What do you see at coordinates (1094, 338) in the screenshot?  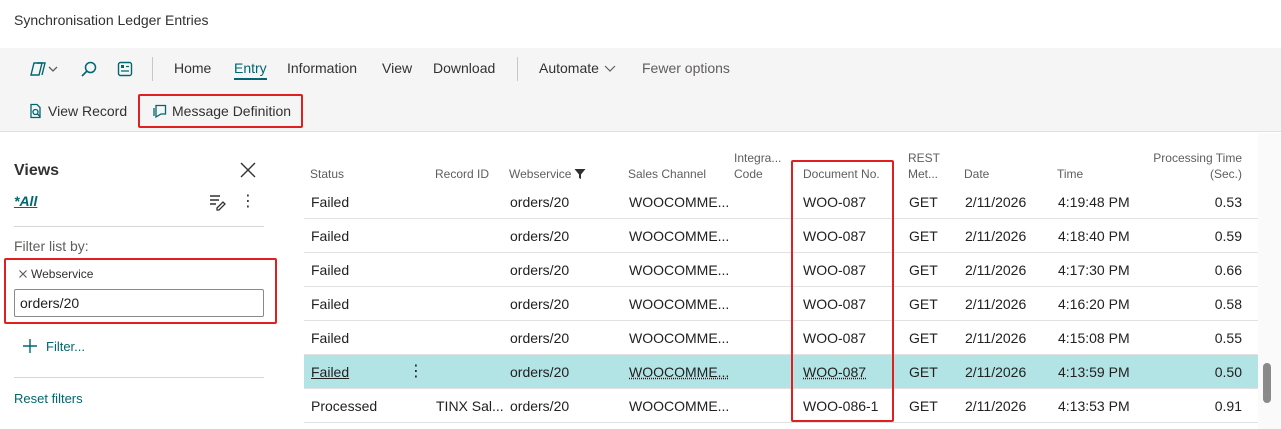 I see `cell-time: 4:15:08 PM` at bounding box center [1094, 338].